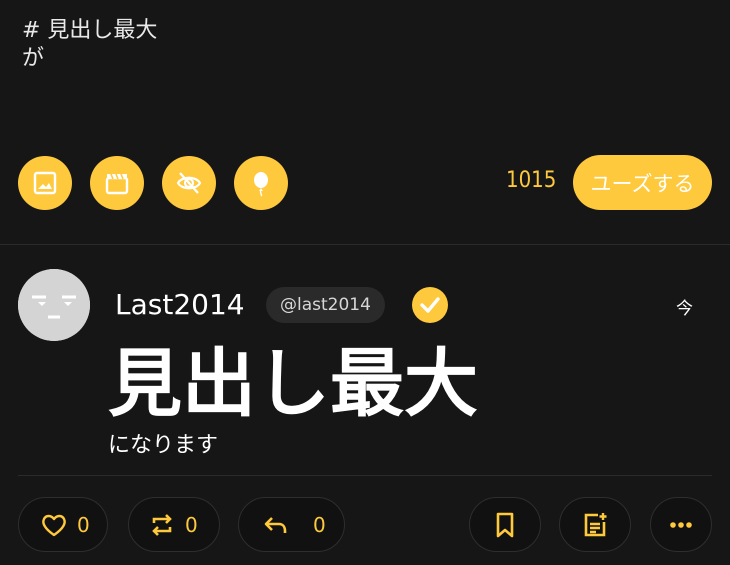  I want to click on video-button, so click(117, 183).